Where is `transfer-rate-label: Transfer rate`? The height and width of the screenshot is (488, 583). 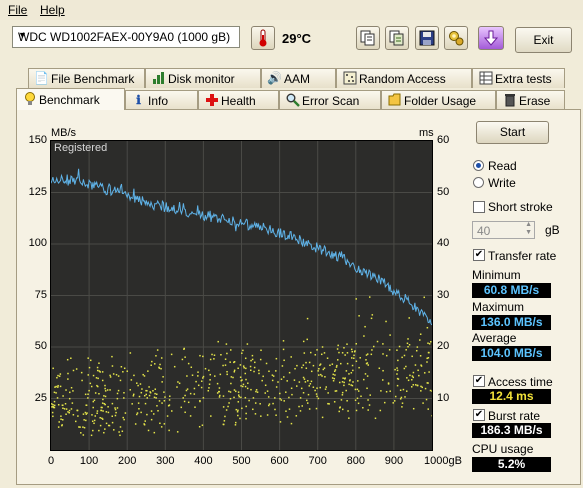 transfer-rate-label: Transfer rate is located at coordinates (522, 256).